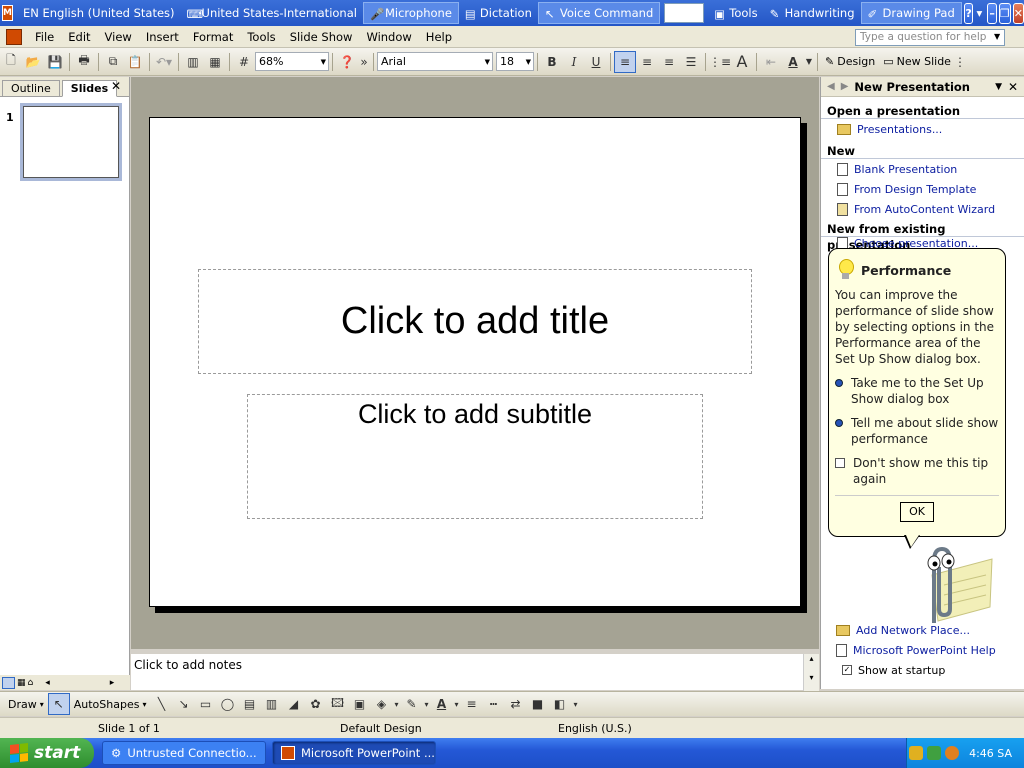 The width and height of the screenshot is (1024, 768). Describe the element at coordinates (515, 61) in the screenshot. I see `font-size-select: 18 ▼` at that location.